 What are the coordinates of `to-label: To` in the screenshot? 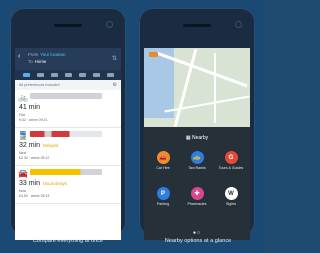 It's located at (30, 61).